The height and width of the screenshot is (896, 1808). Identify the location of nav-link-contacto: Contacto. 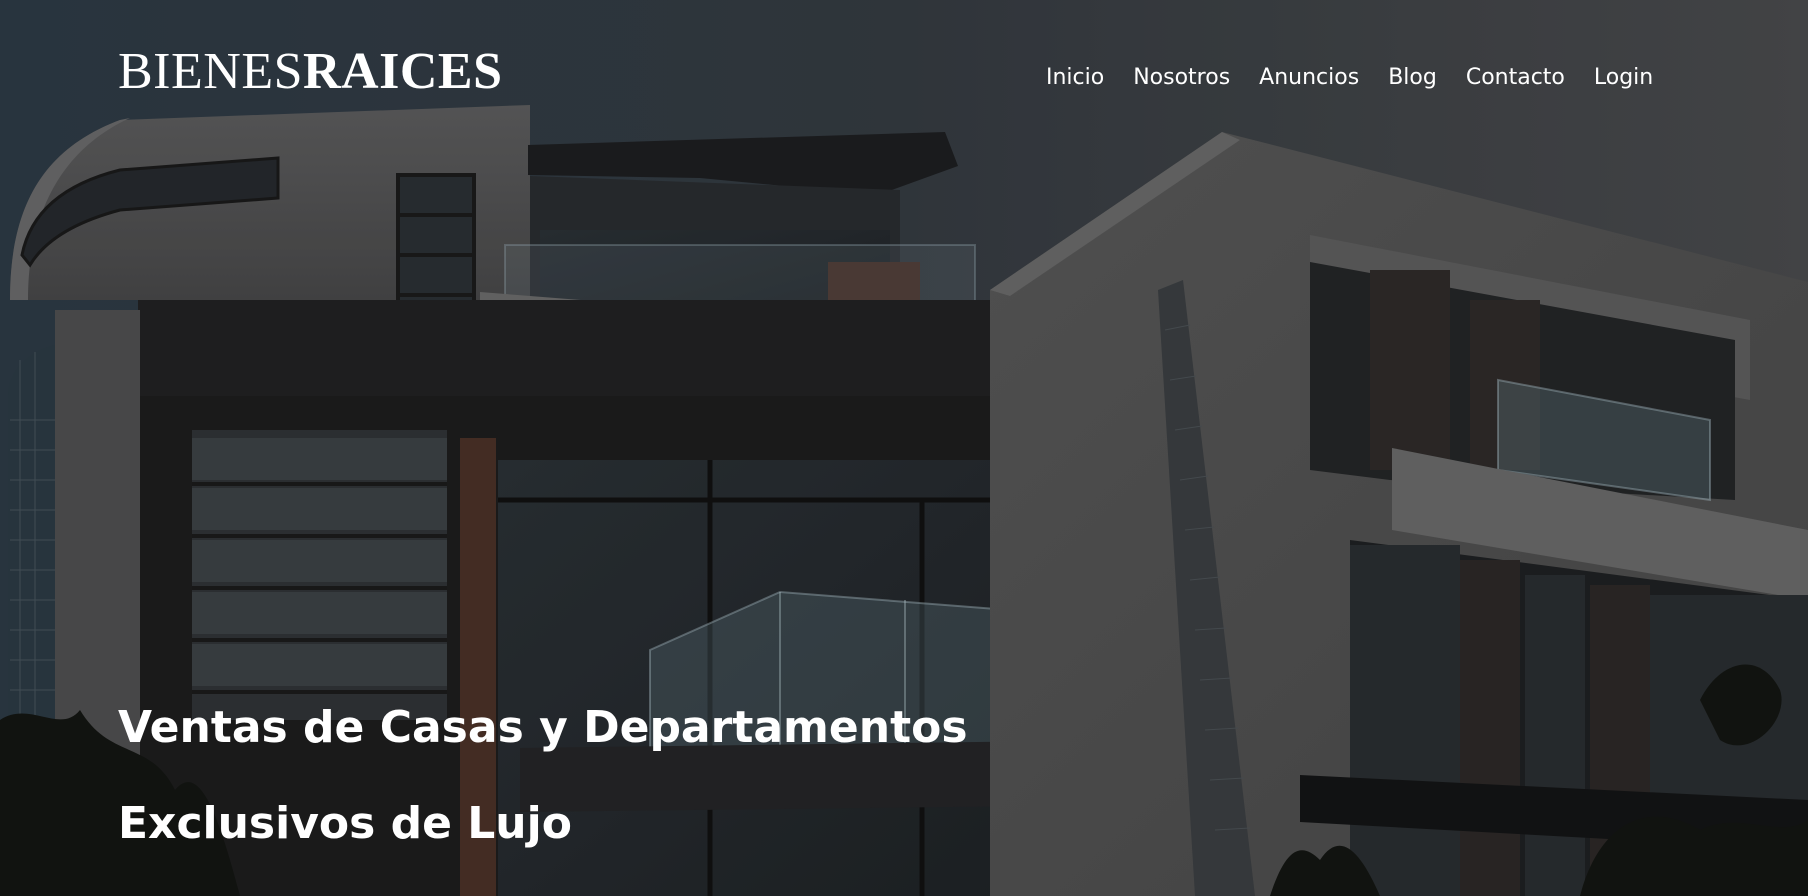
(1515, 78).